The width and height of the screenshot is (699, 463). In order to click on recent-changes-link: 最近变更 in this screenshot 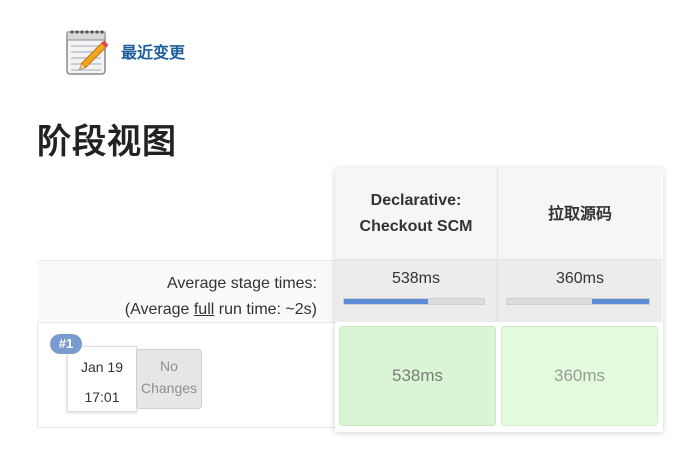, I will do `click(123, 51)`.